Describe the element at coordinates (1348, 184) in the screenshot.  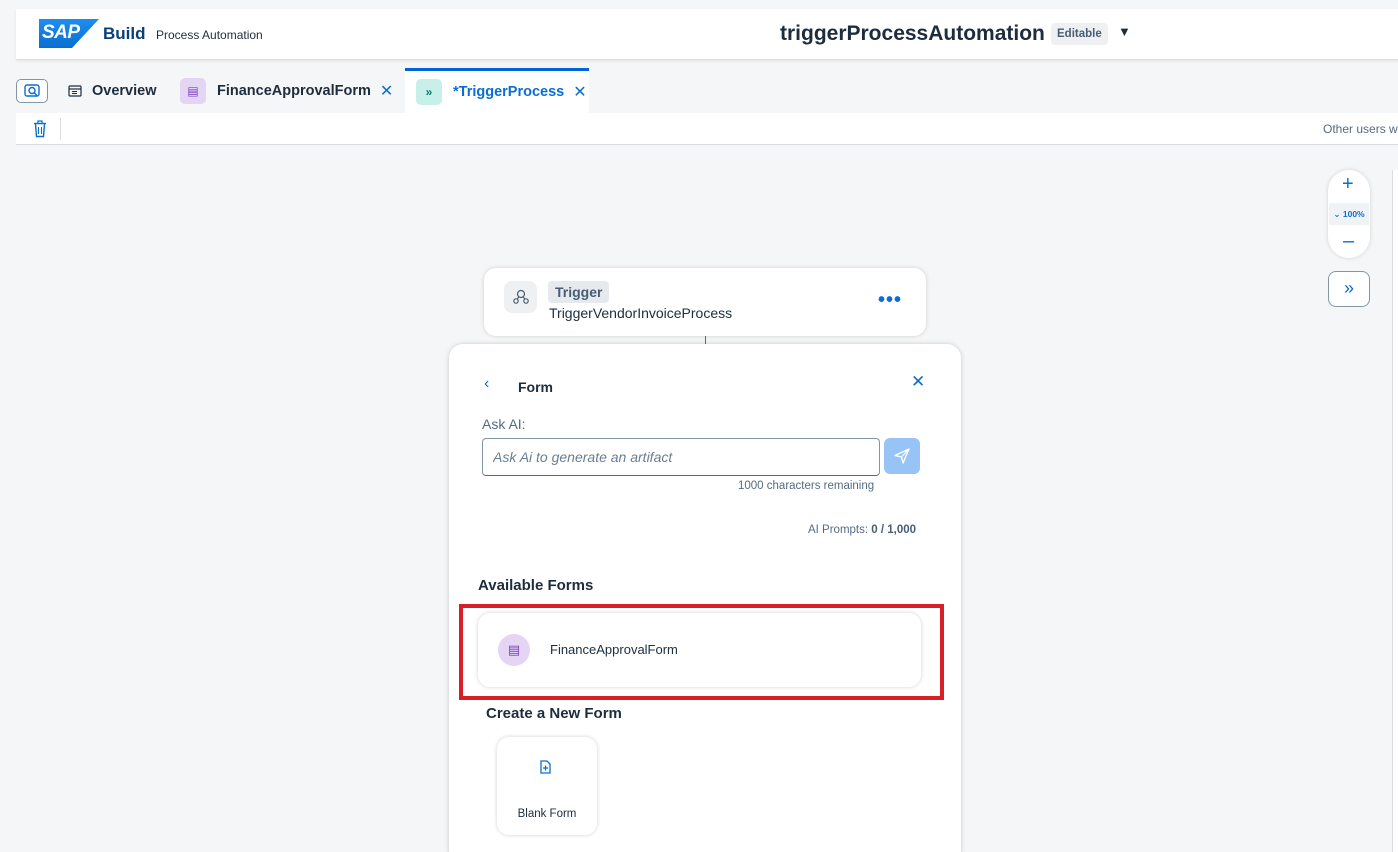
I see `plus-icon: +` at that location.